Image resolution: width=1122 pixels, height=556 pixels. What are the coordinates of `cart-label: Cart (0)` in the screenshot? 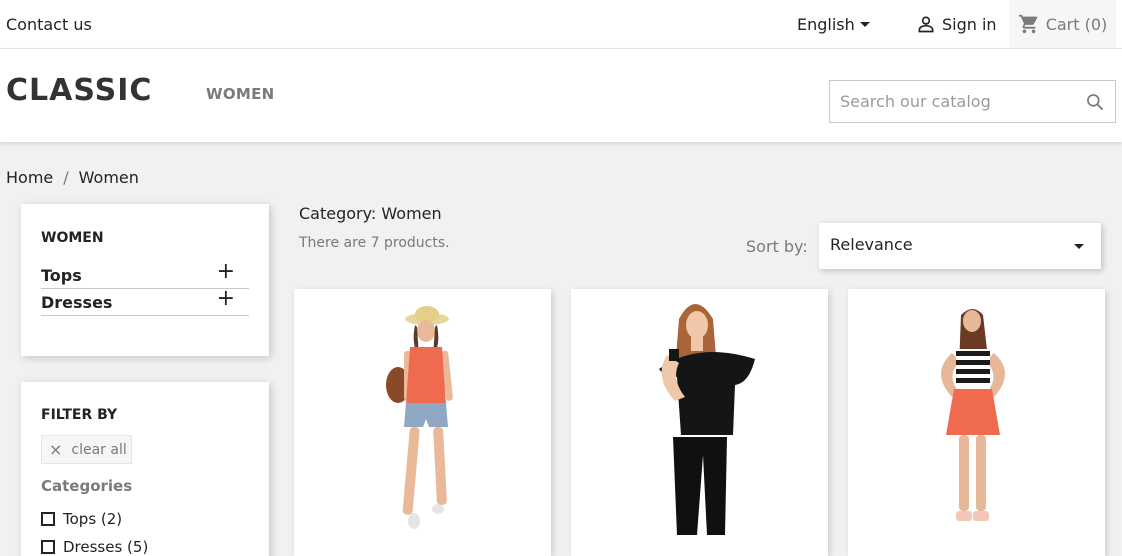 It's located at (1076, 24).